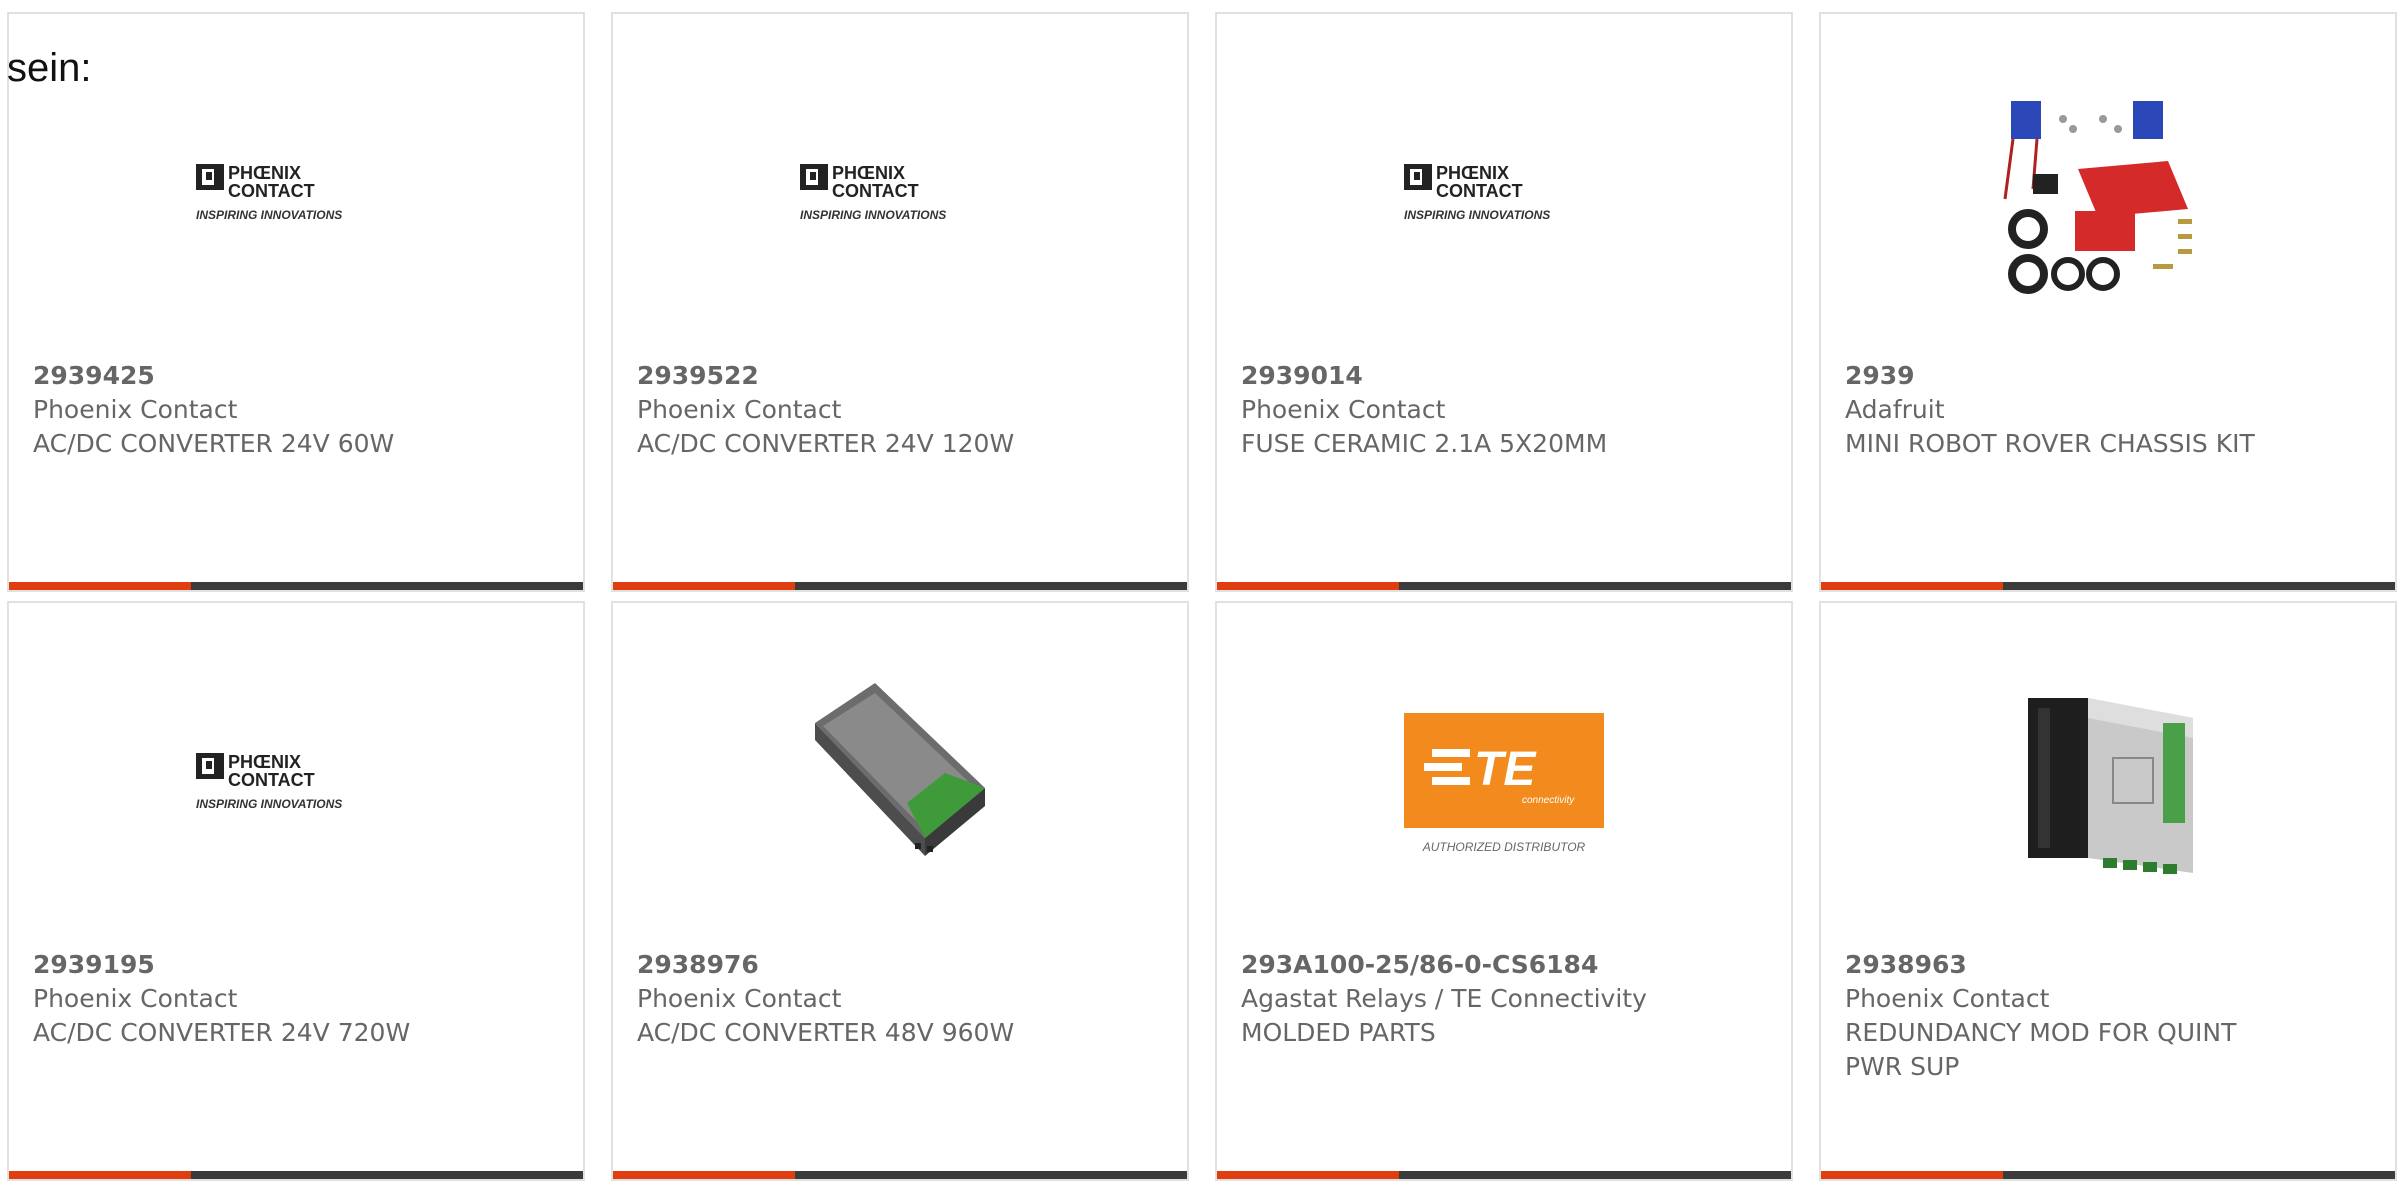 This screenshot has width=2400, height=1181. What do you see at coordinates (900, 769) in the screenshot?
I see `converter-module-photo` at bounding box center [900, 769].